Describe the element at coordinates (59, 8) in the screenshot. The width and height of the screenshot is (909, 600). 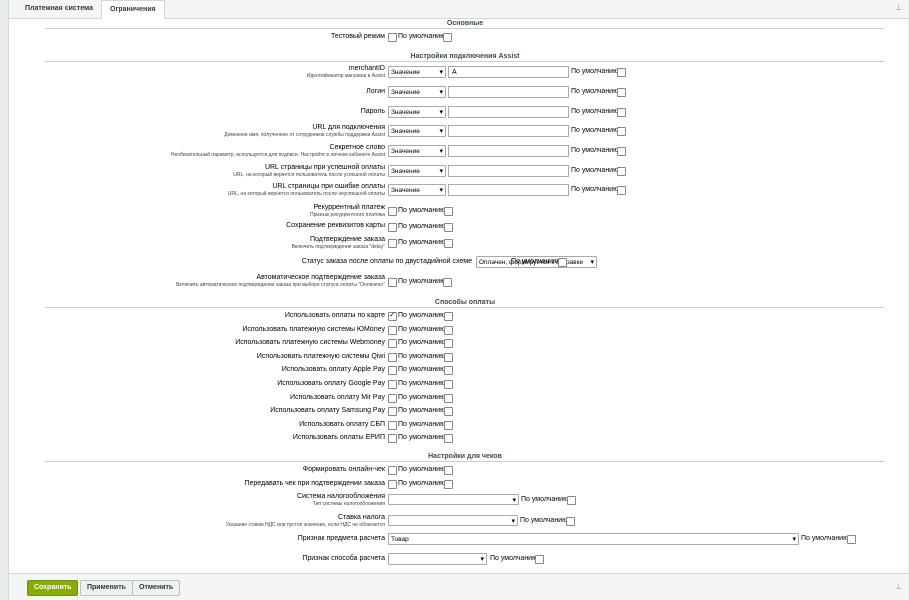
I see `tab-payment-system: Платежная система` at that location.